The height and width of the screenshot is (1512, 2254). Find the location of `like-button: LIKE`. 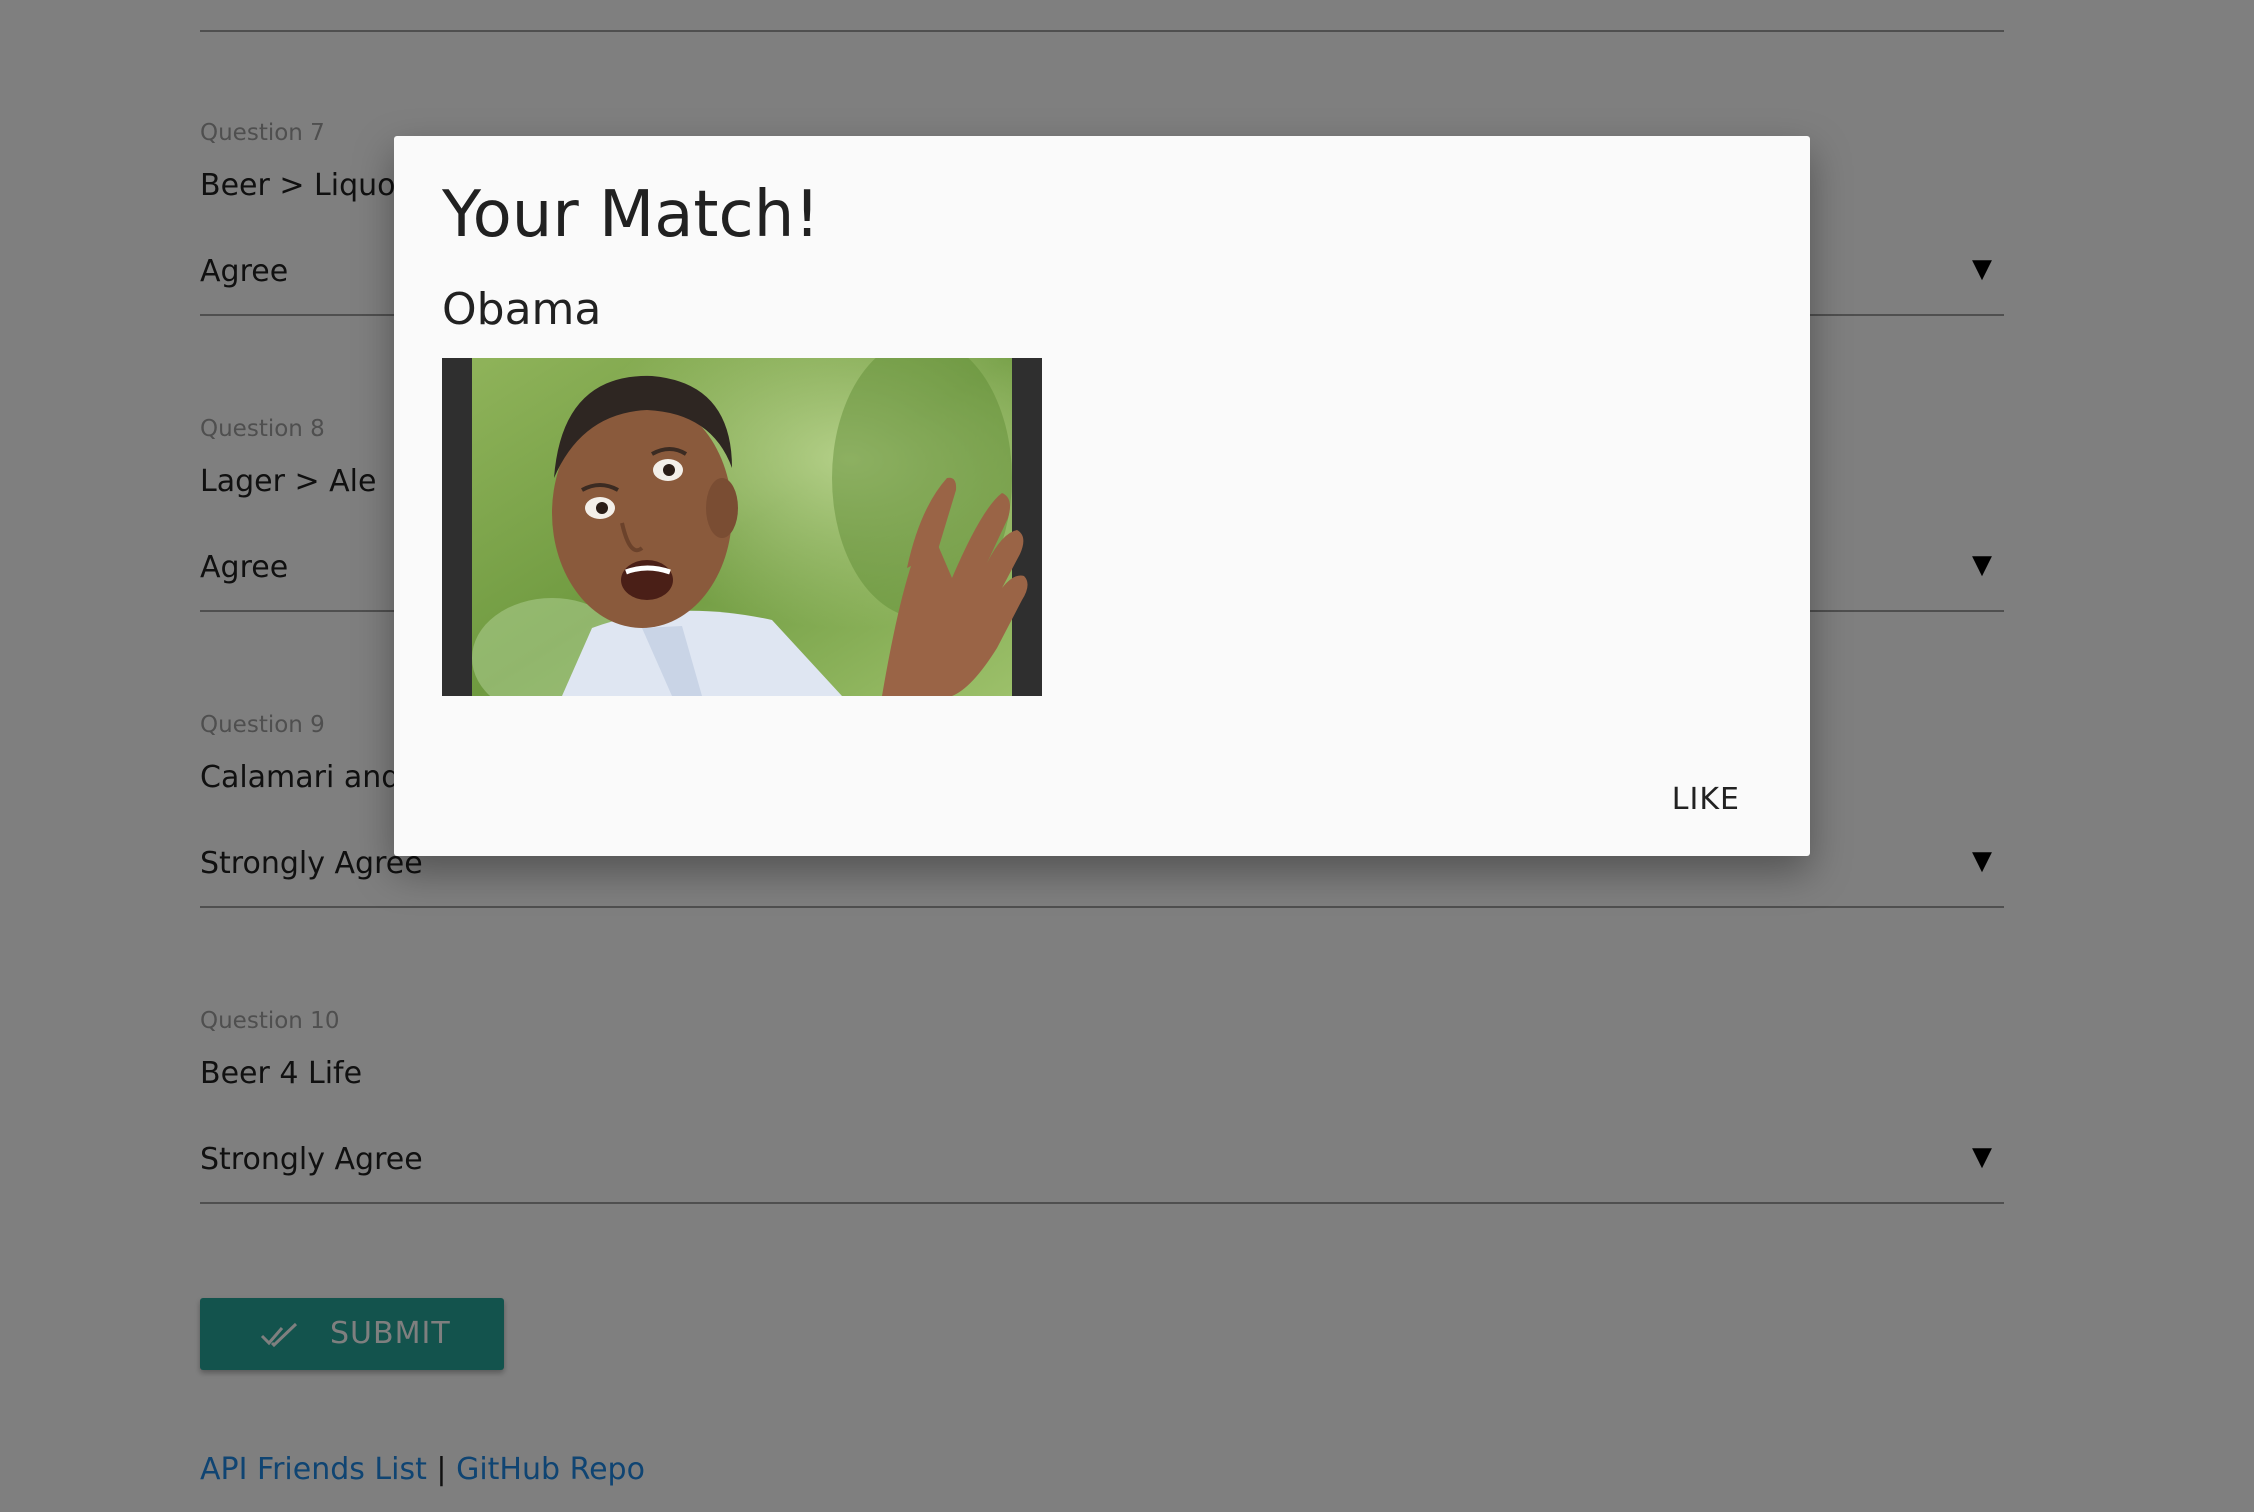

like-button: LIKE is located at coordinates (1706, 799).